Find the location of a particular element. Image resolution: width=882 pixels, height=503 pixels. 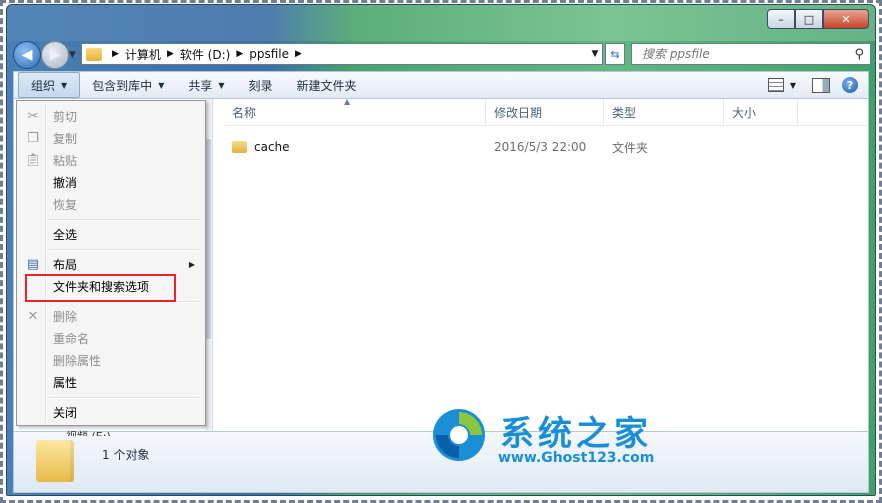

watermark: 系统之家 www.Ghost123.com is located at coordinates (560, 439).